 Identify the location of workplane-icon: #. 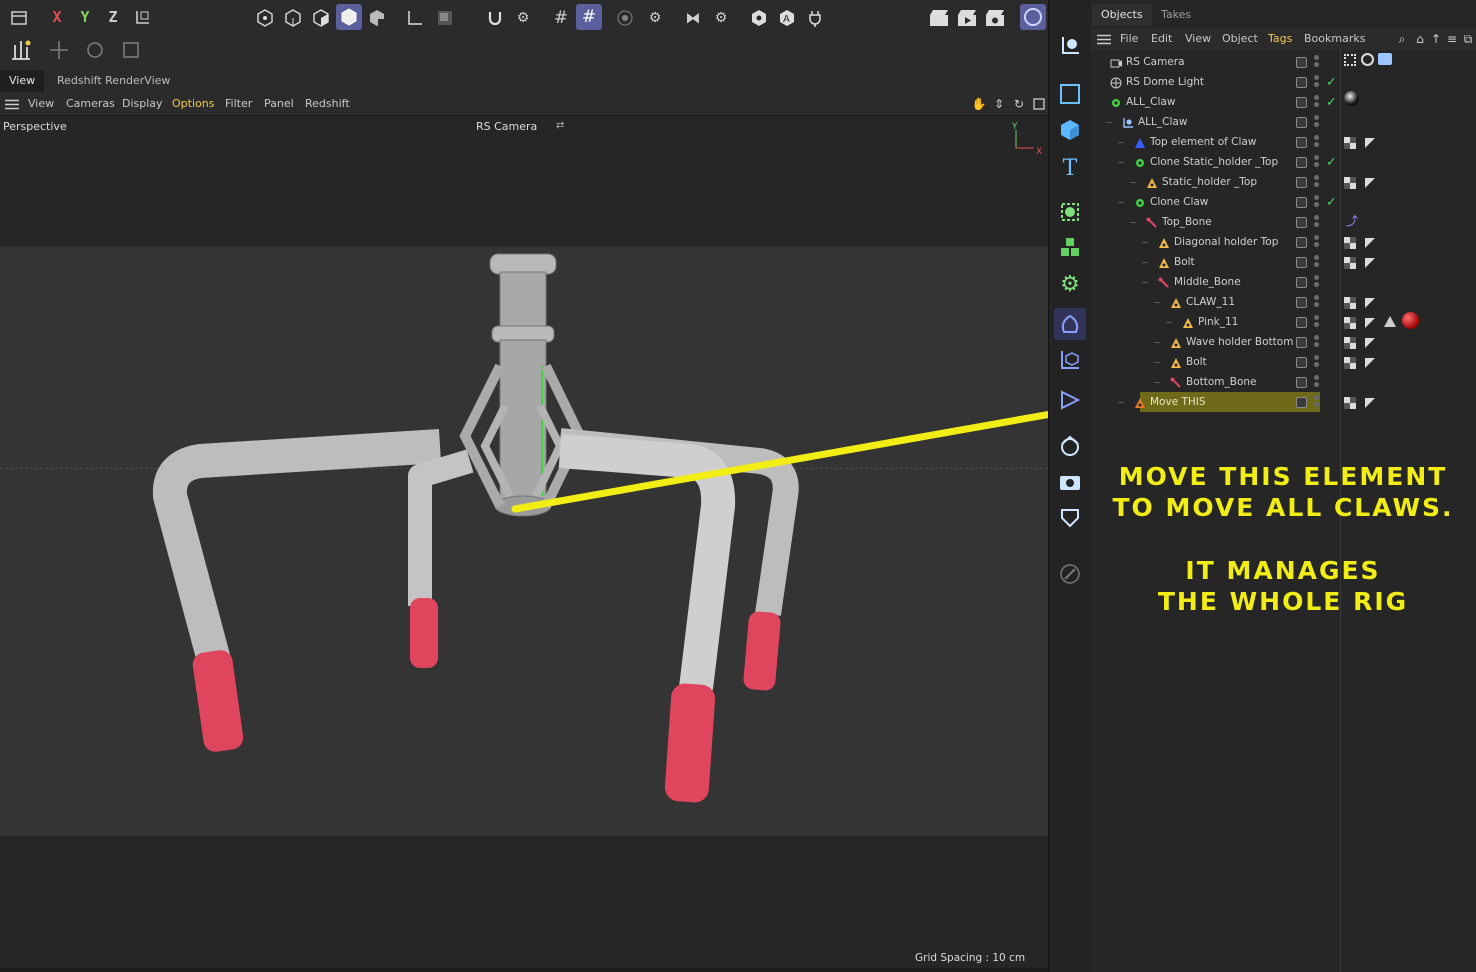
(561, 18).